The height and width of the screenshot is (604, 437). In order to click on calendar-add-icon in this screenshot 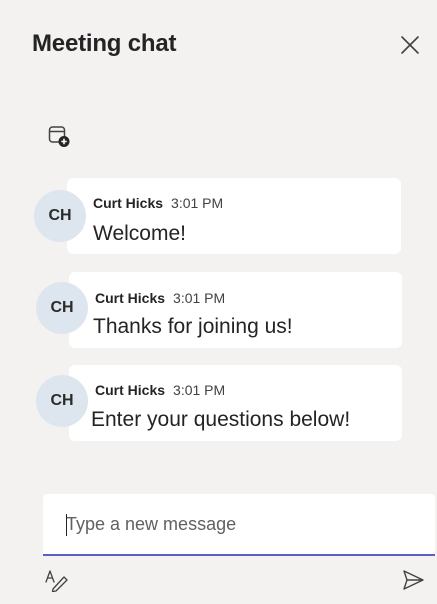, I will do `click(59, 136)`.